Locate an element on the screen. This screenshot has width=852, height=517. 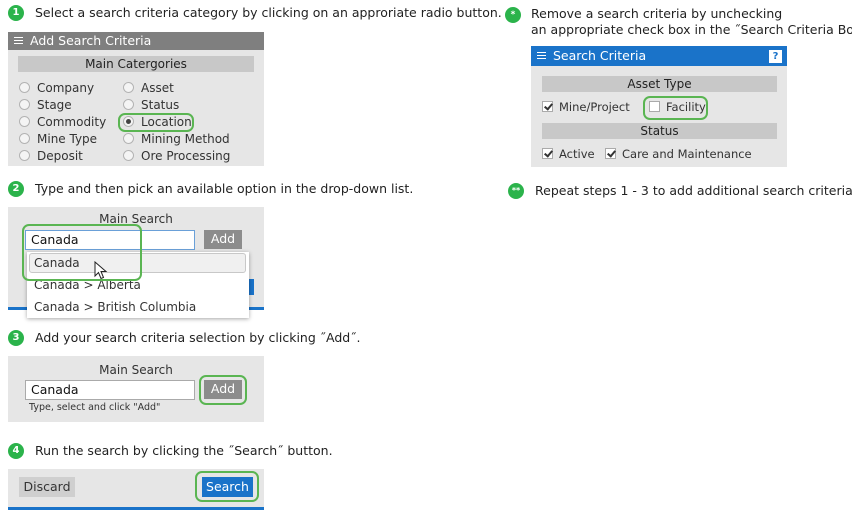
add-search-criteria-title: Add Search Criteria is located at coordinates (91, 40).